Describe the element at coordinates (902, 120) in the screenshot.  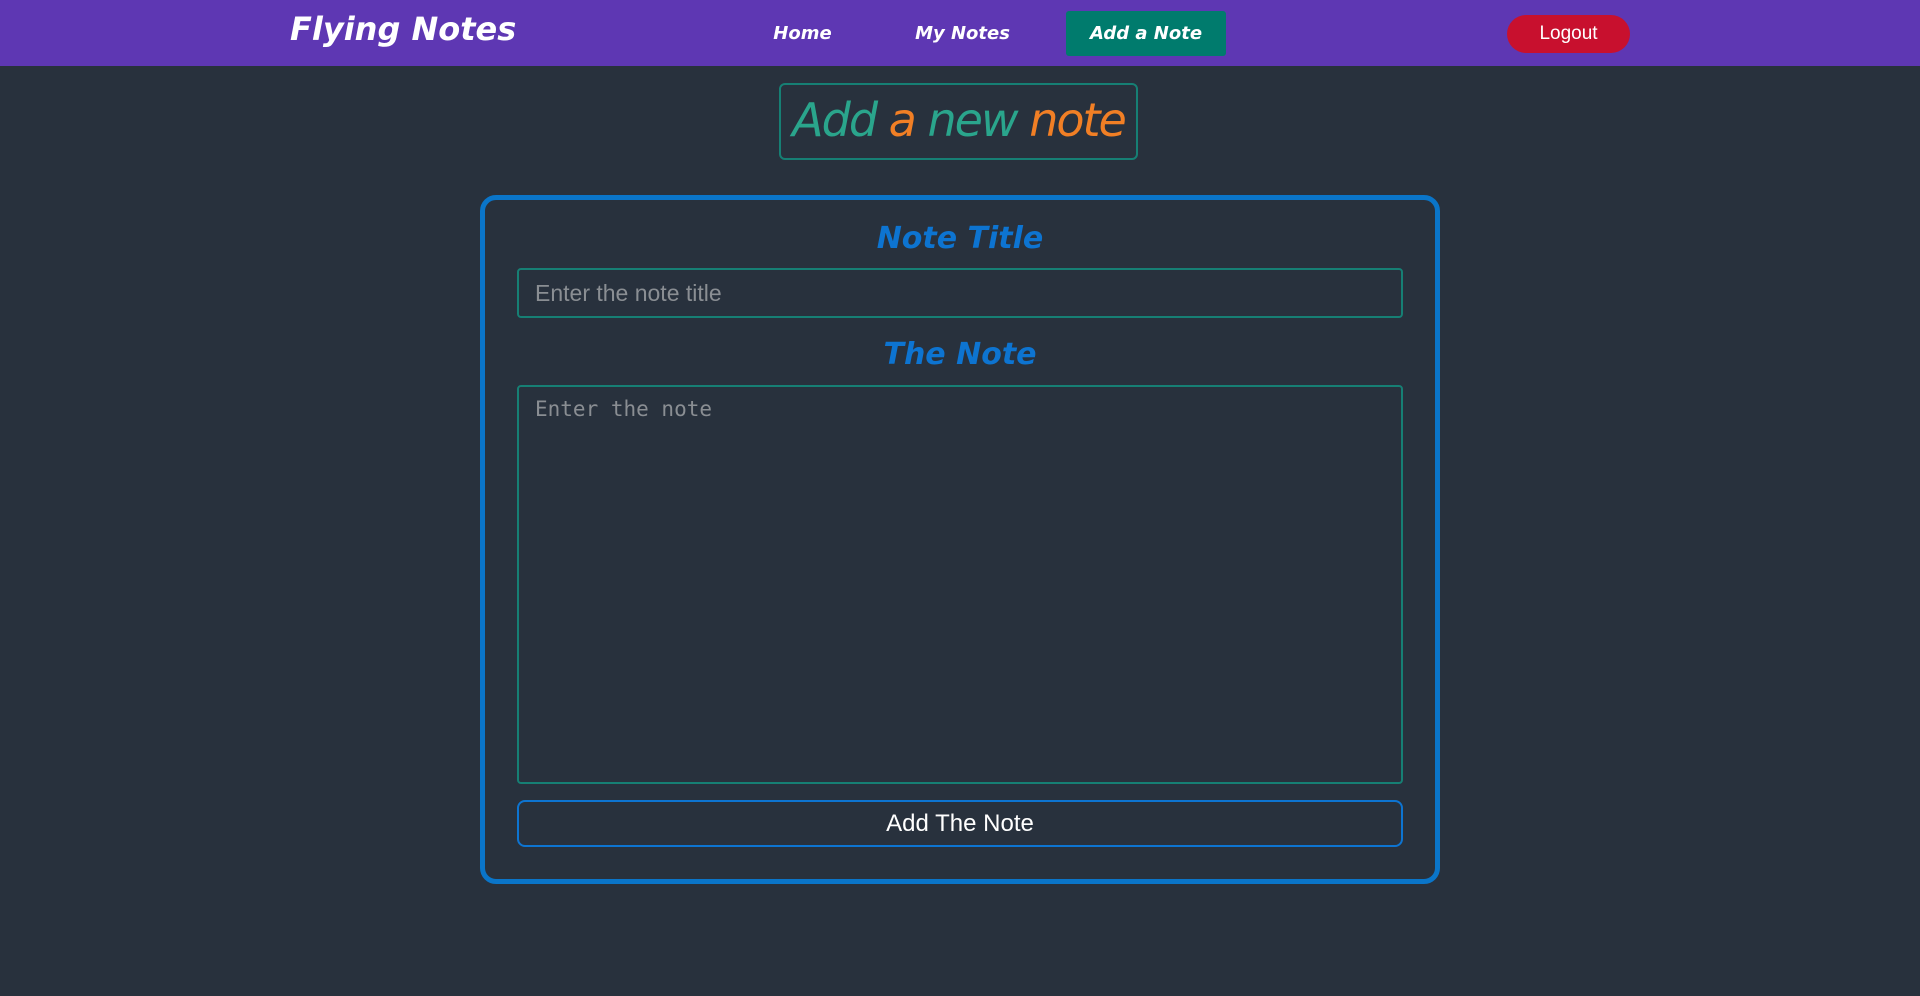
I see `heading-word-a: a` at that location.